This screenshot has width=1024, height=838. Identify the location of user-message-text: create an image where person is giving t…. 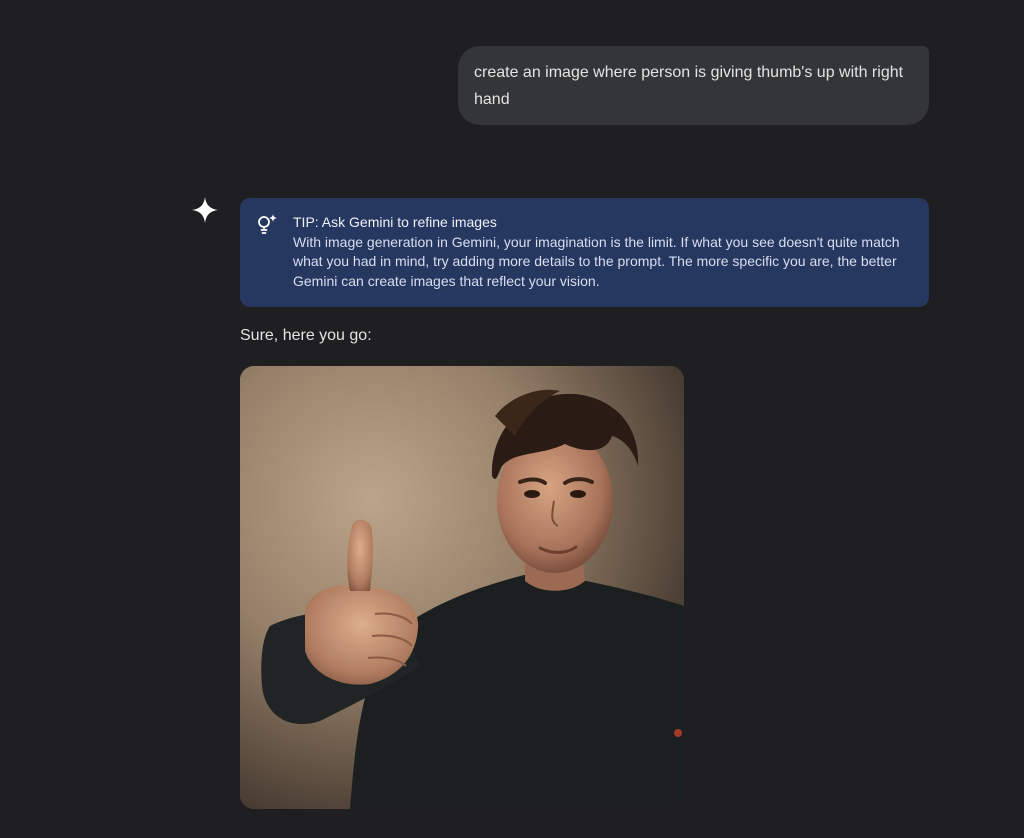
(689, 86).